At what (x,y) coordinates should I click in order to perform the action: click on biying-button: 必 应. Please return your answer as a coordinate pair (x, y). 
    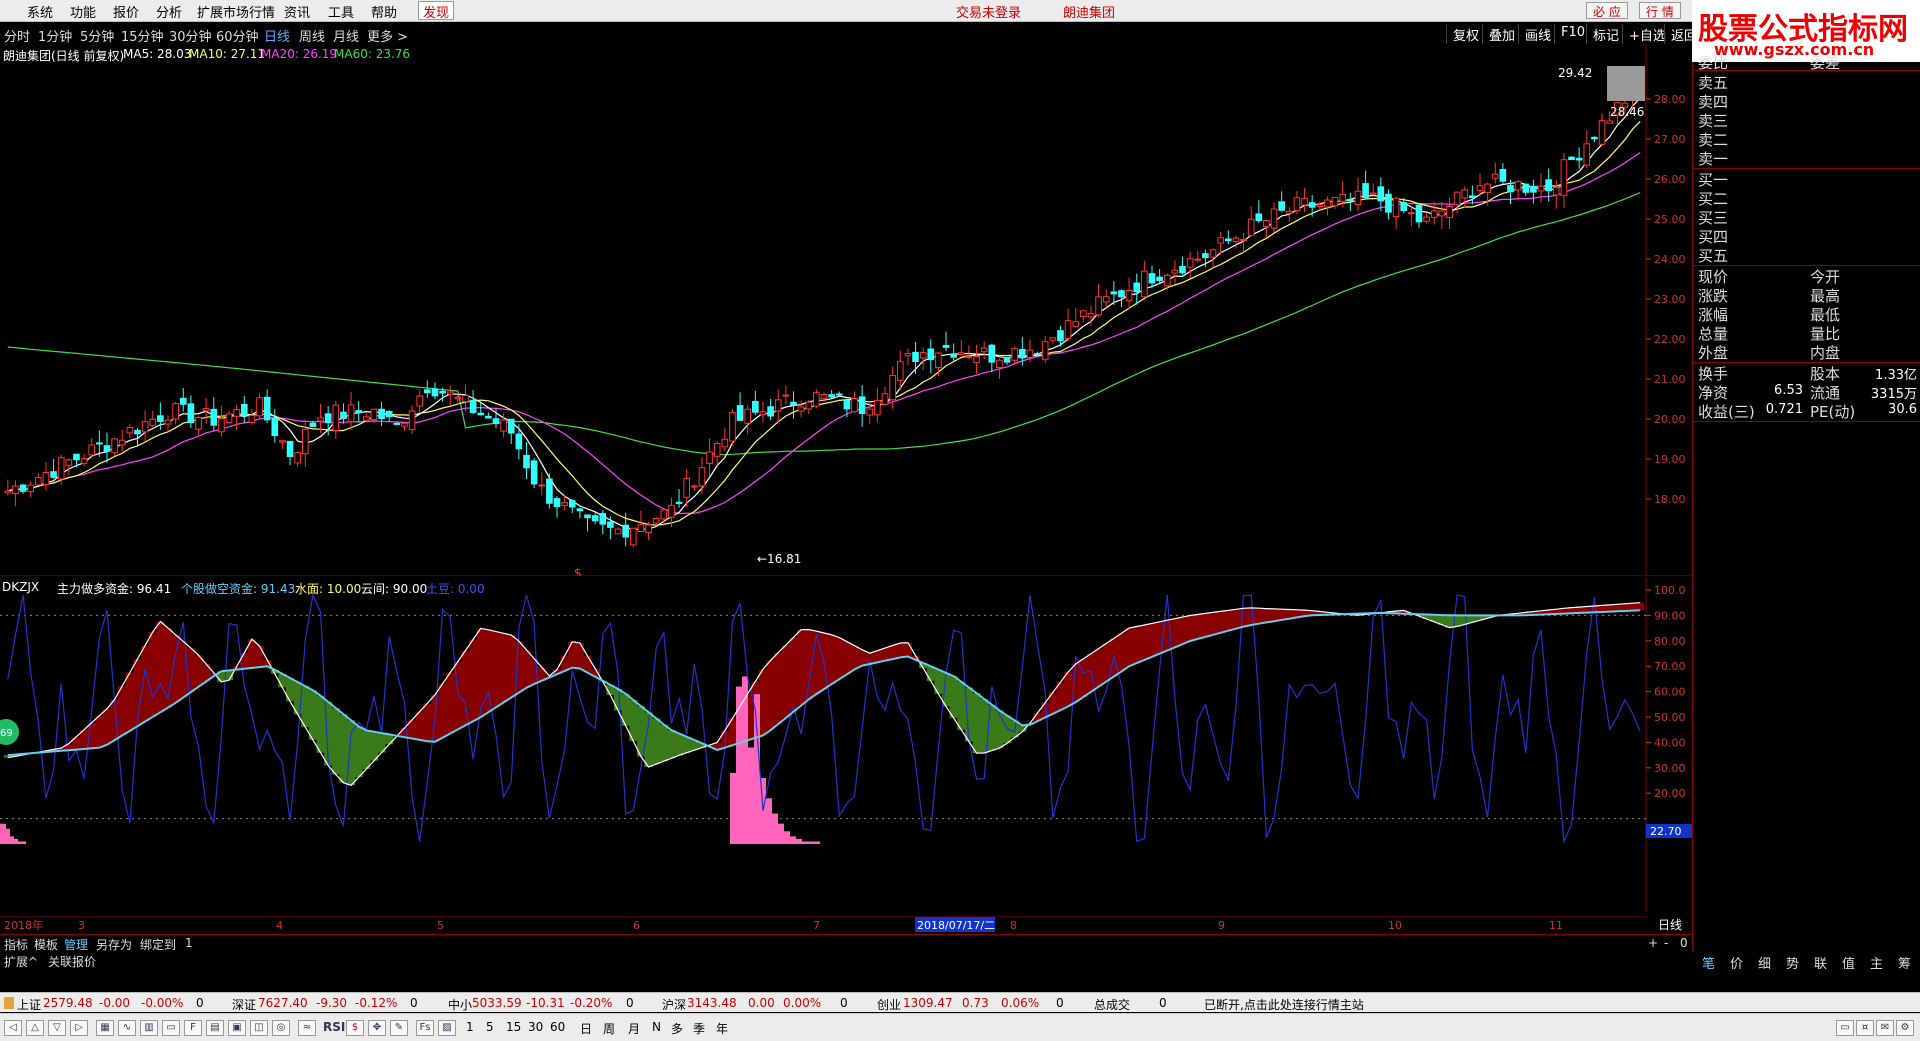
    Looking at the image, I should click on (1607, 10).